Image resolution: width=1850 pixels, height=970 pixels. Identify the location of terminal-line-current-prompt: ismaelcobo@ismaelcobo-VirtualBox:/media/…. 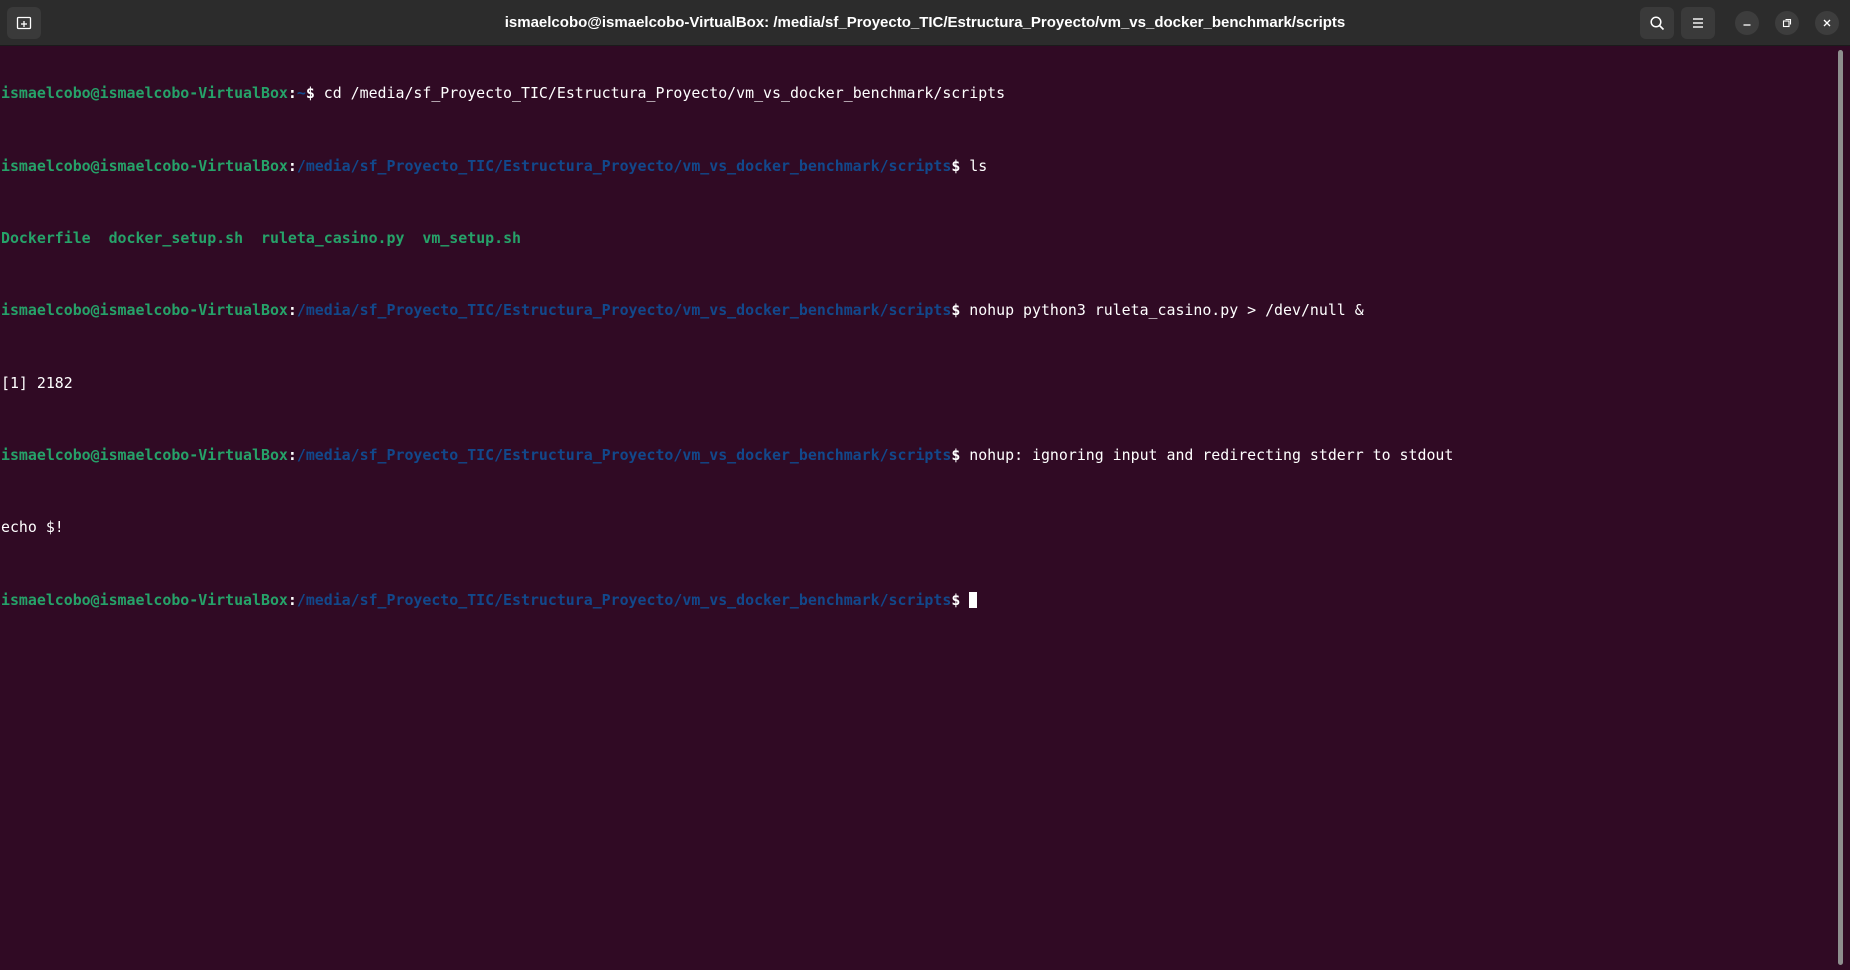
(918, 600).